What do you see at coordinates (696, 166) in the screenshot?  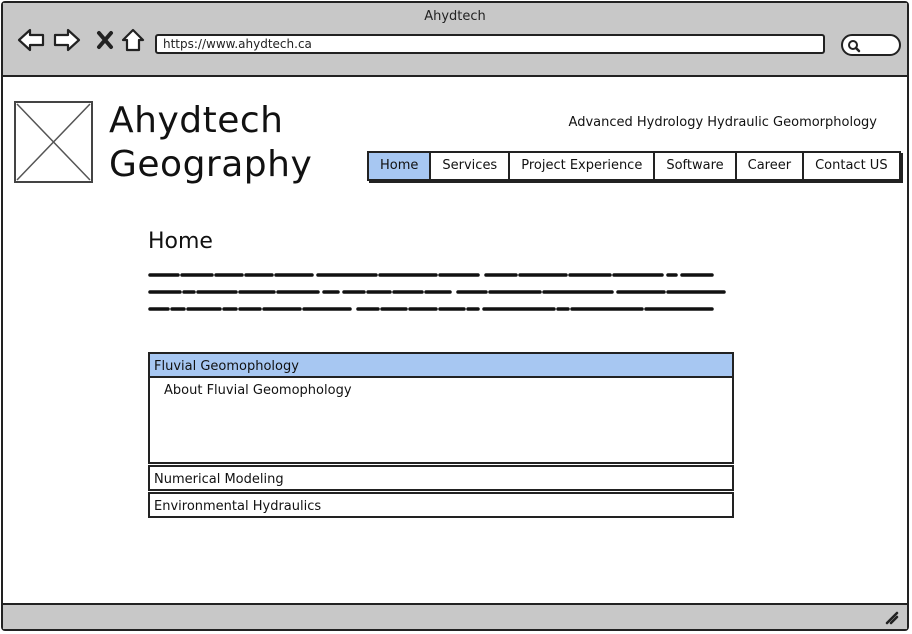 I see `nav-item-software: Software` at bounding box center [696, 166].